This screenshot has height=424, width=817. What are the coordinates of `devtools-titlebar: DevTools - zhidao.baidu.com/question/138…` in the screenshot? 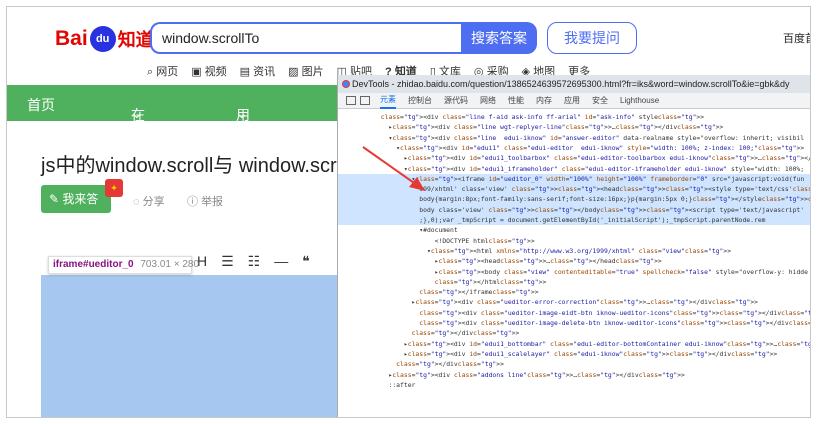 It's located at (574, 84).